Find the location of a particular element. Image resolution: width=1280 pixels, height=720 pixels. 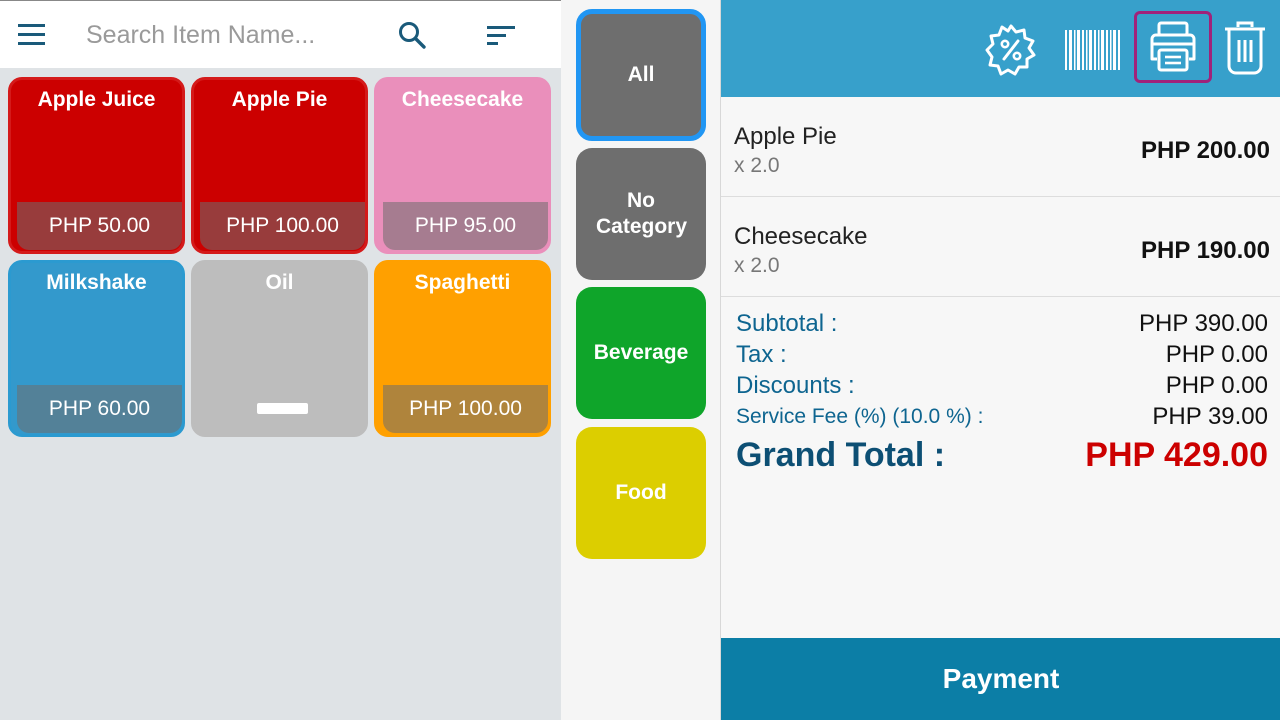

barcode-icon is located at coordinates (1092, 50).